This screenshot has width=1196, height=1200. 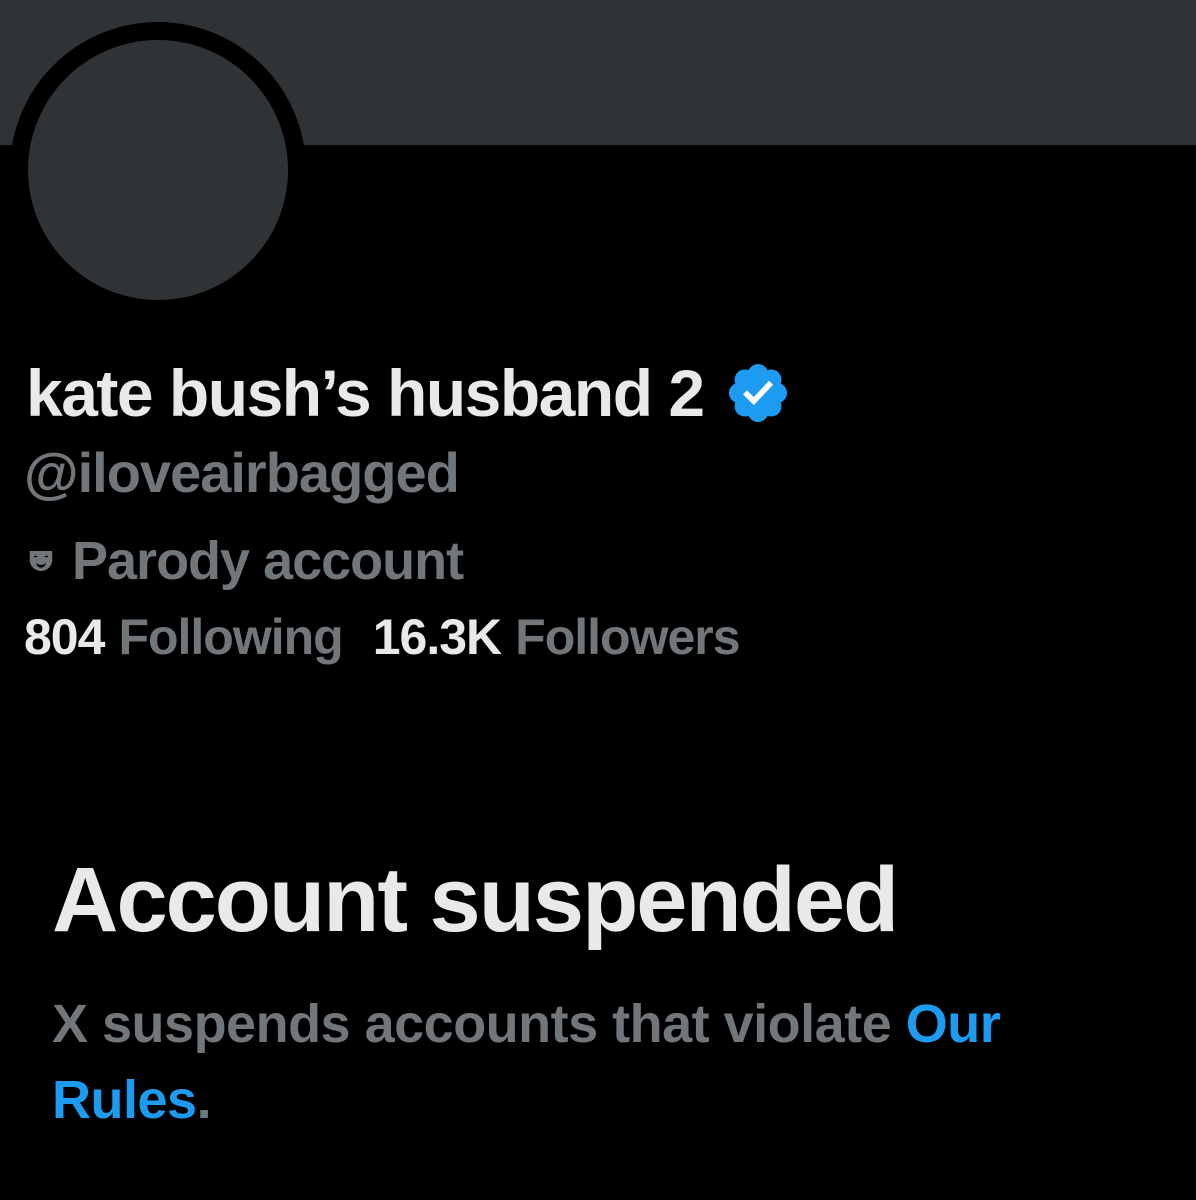 I want to click on suspended-description-text: X suspends accounts that violate, so click(x=479, y=1024).